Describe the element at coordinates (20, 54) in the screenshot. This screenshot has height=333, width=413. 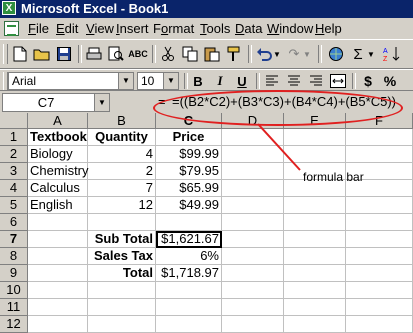
I see `new-document-icon` at that location.